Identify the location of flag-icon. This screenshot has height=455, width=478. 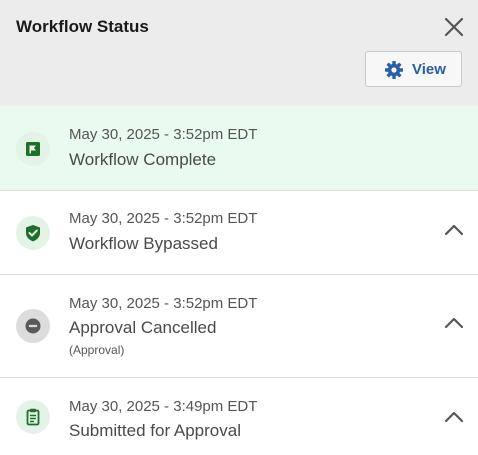
(33, 149).